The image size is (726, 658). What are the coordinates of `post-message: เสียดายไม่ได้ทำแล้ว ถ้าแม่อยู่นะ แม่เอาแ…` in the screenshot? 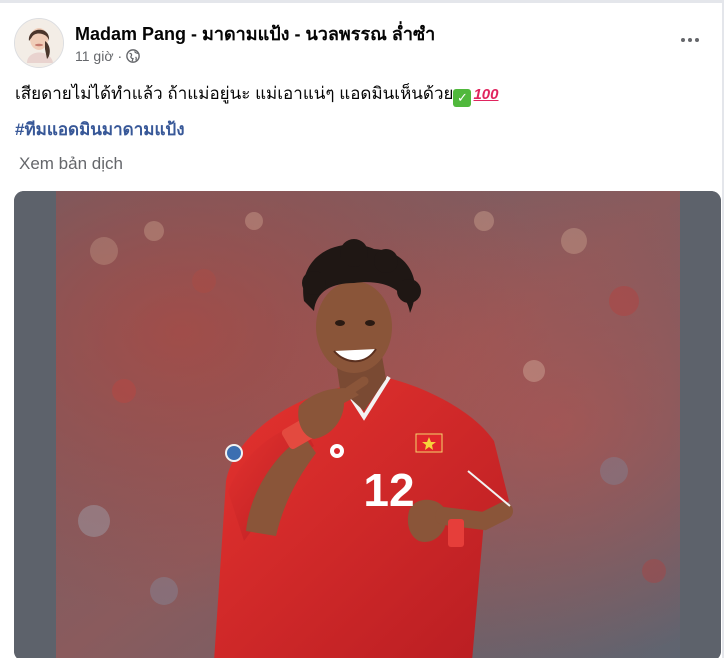 It's located at (234, 93).